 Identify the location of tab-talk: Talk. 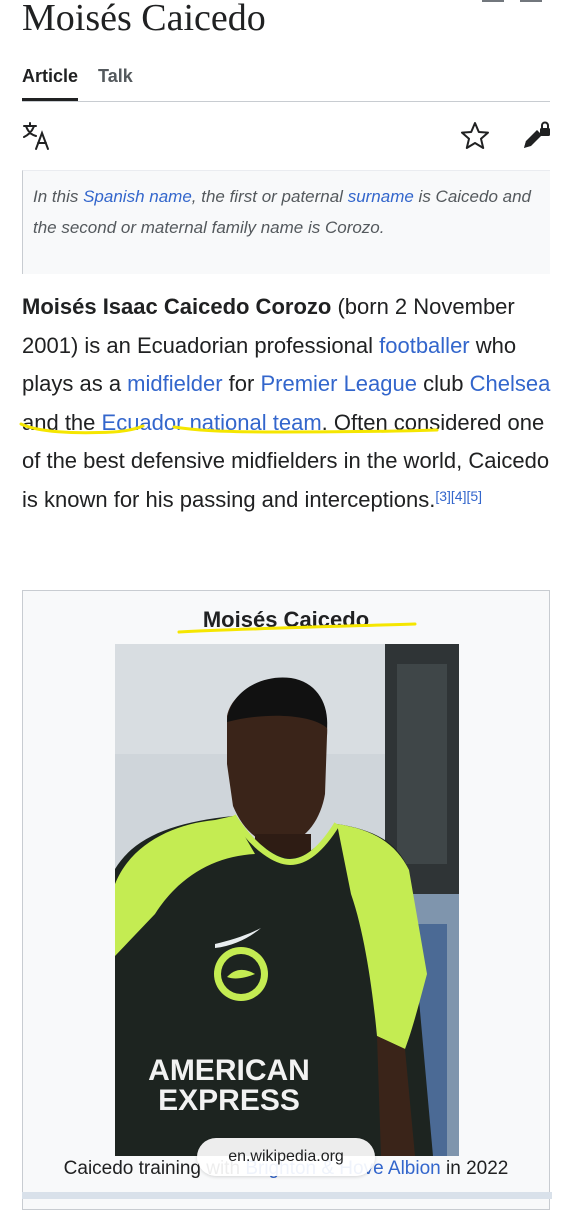
(115, 83).